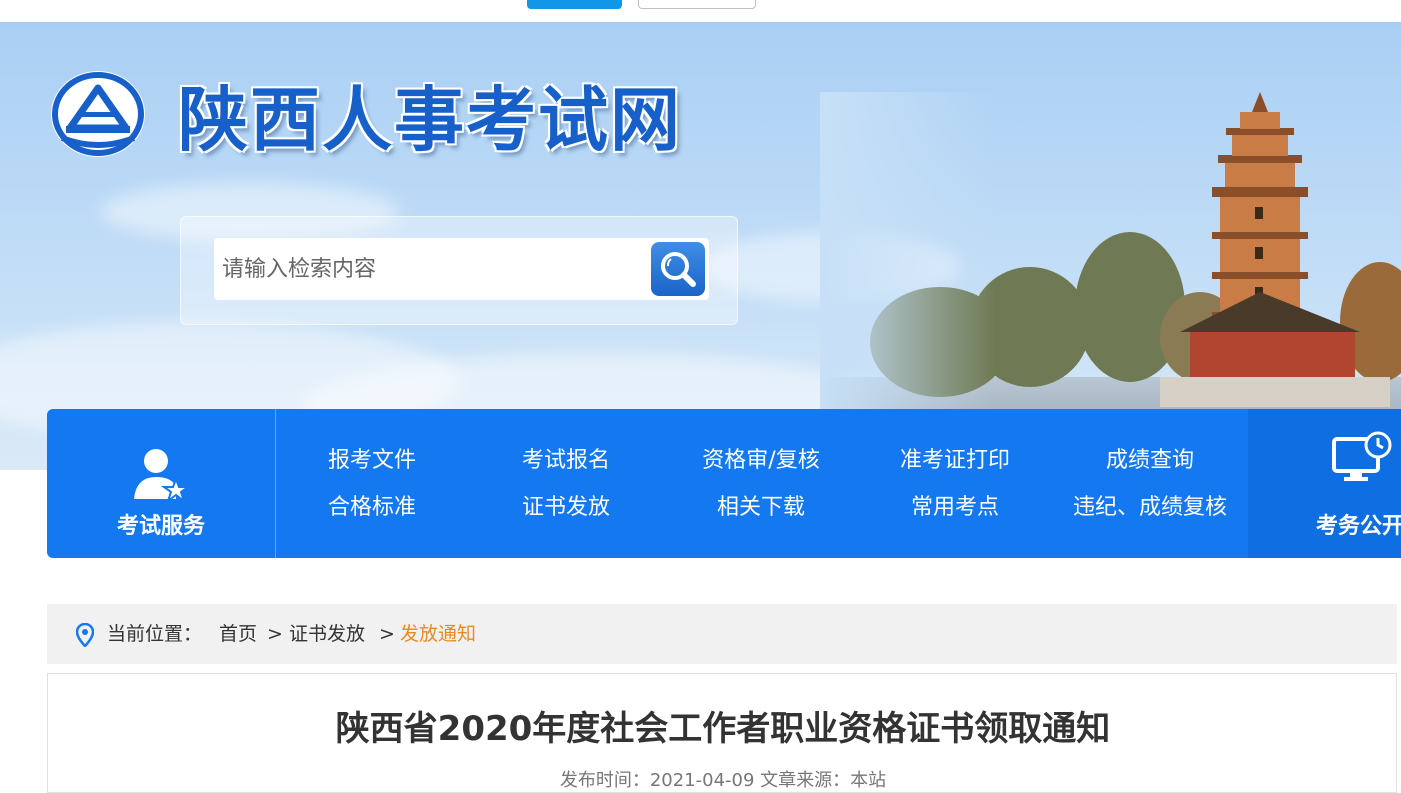 This screenshot has width=1401, height=793. I want to click on article-meta: 发布时间：2021-04-09 文章来源：本站, so click(723, 780).